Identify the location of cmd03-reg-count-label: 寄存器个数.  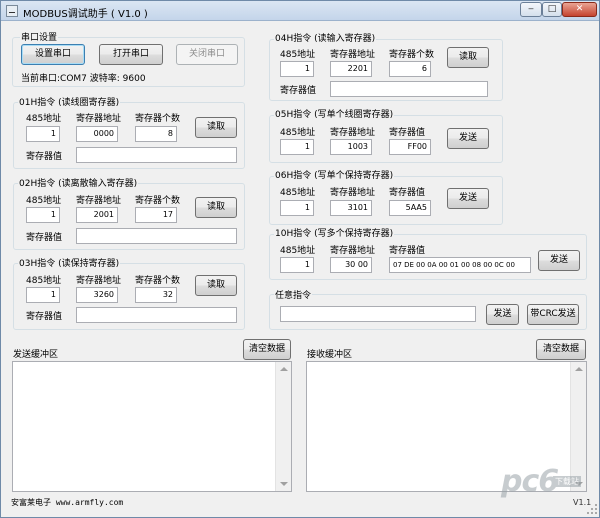
(158, 281).